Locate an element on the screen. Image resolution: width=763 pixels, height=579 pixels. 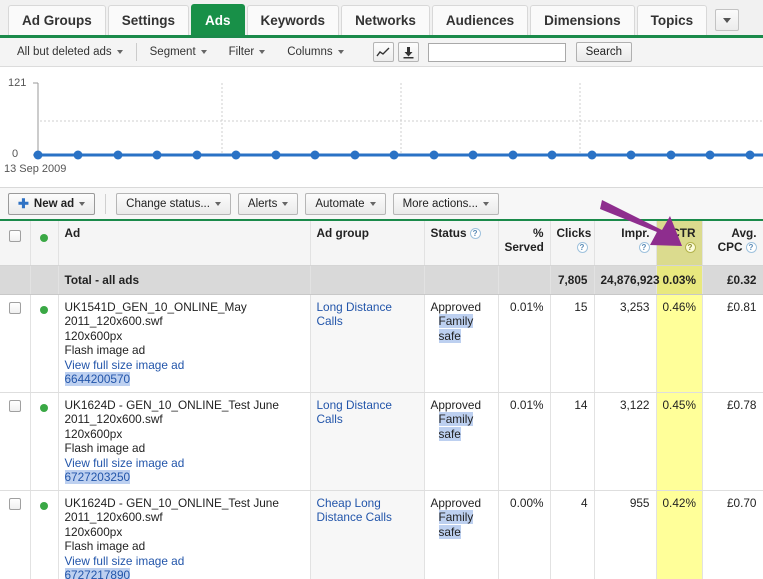
columns-dropdown: Columns is located at coordinates (315, 52).